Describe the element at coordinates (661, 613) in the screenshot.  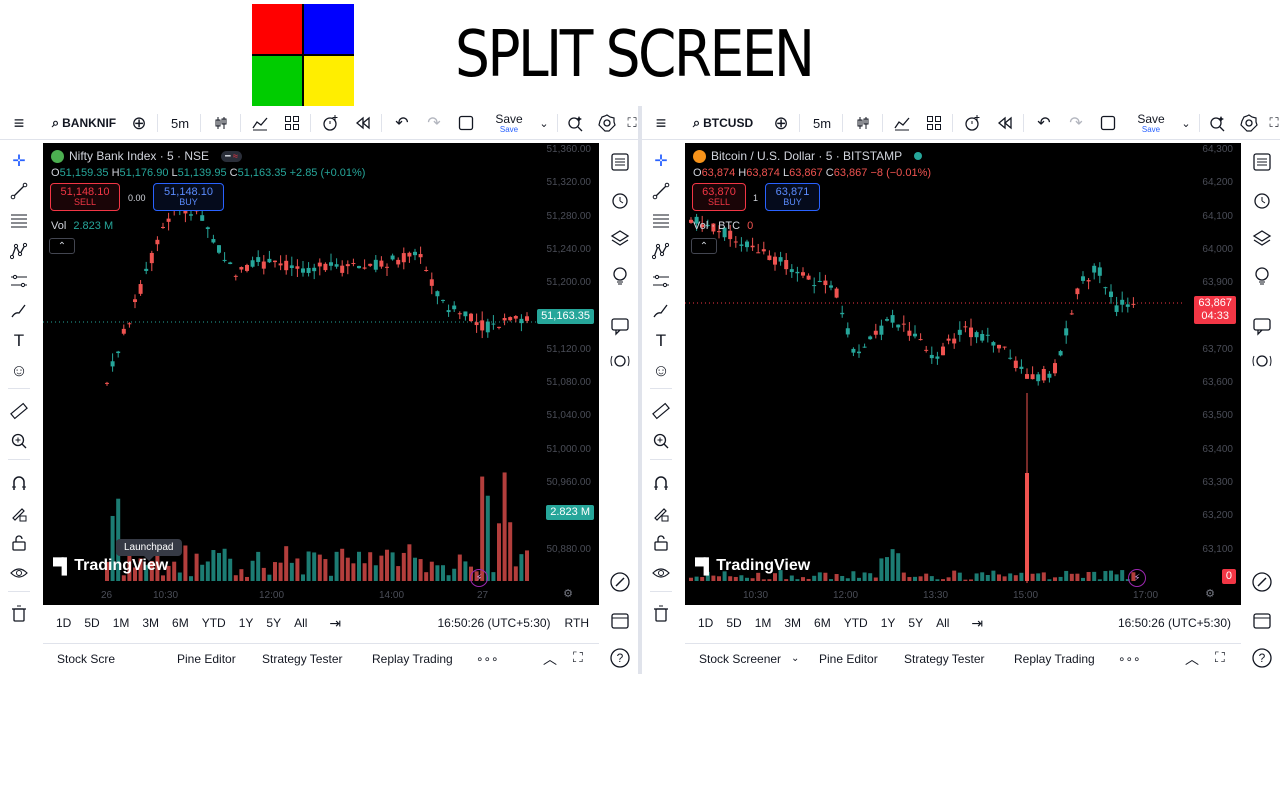
I see `trash-icon` at that location.